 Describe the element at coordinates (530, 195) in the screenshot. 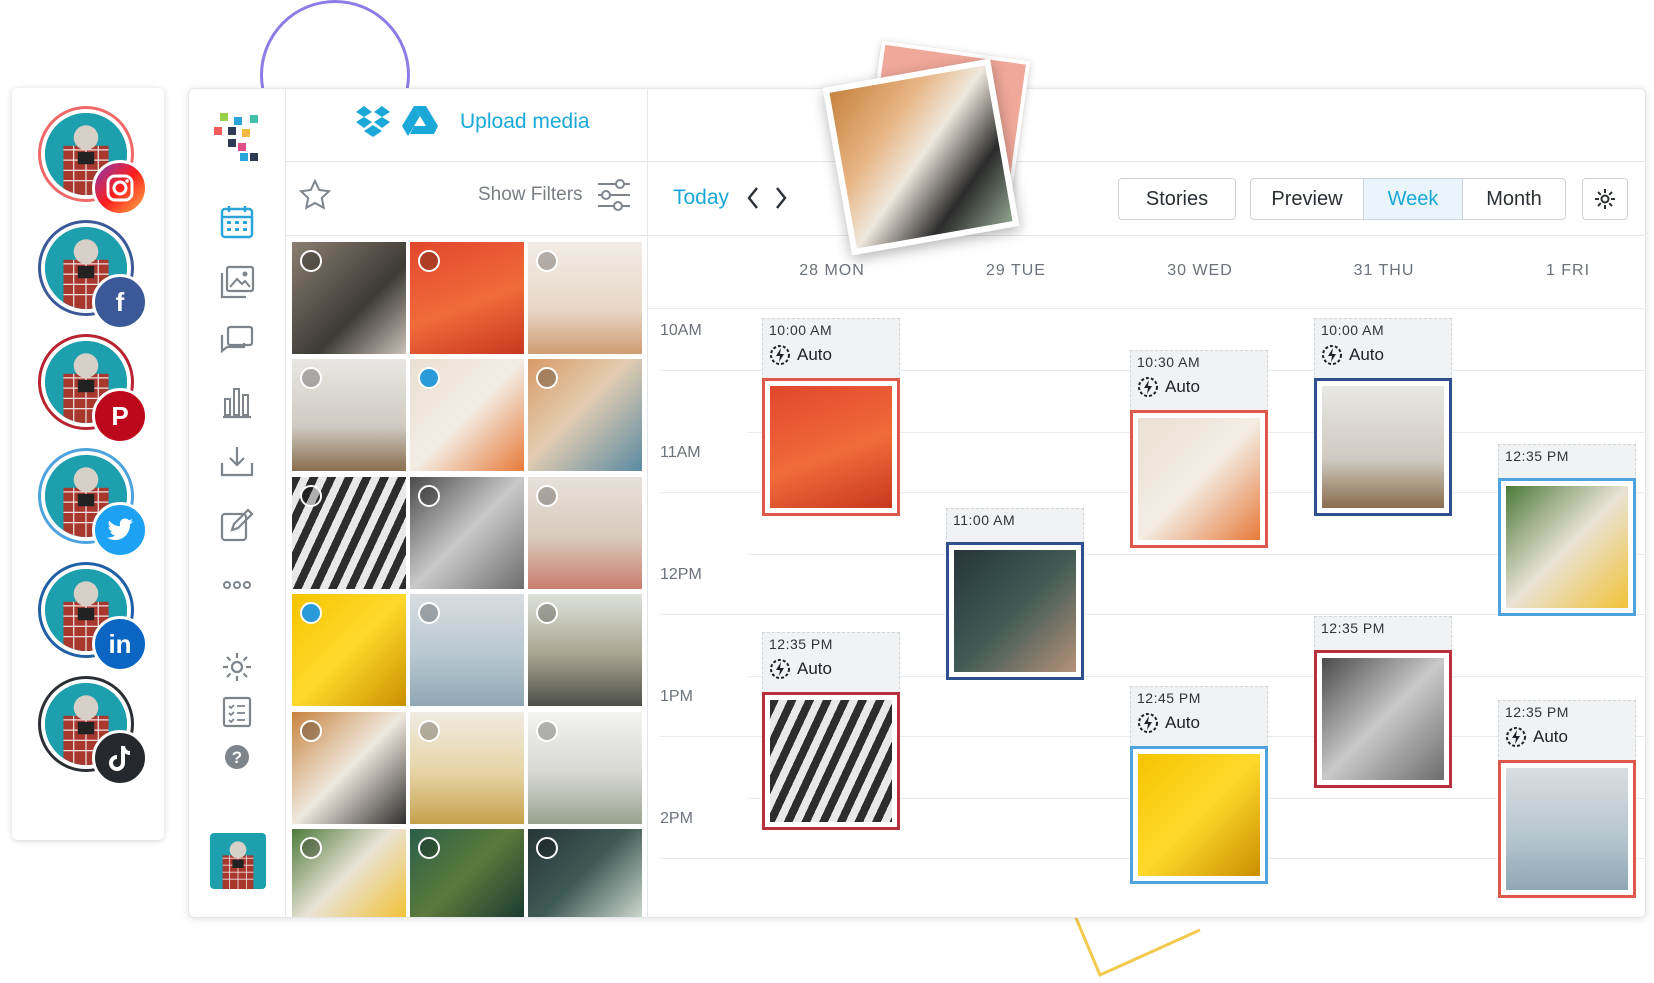

I see `show-filters-button: Show Filters` at that location.